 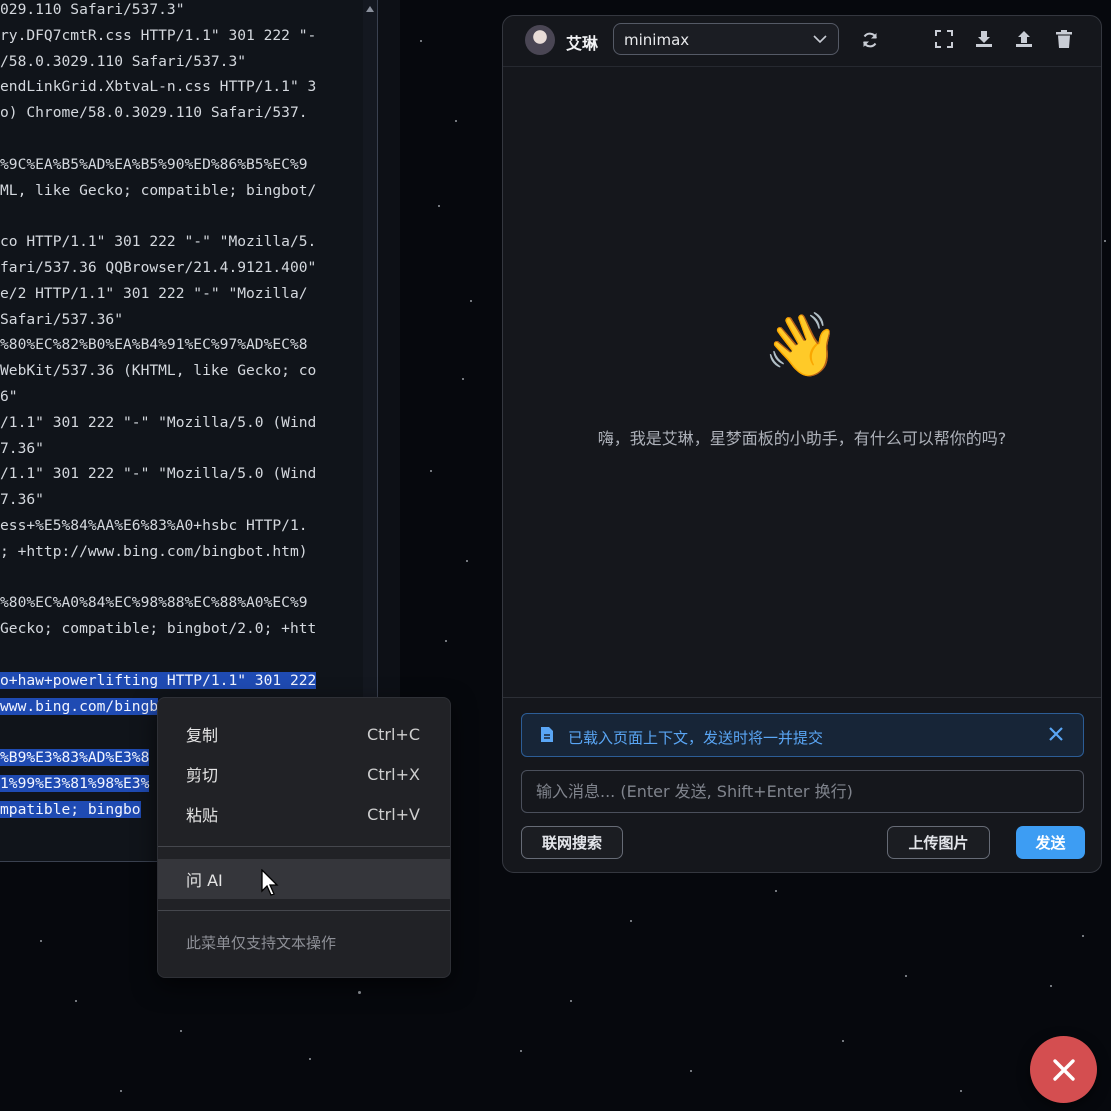 What do you see at coordinates (393, 814) in the screenshot?
I see `menu-item-shortcut: Ctrl+V` at bounding box center [393, 814].